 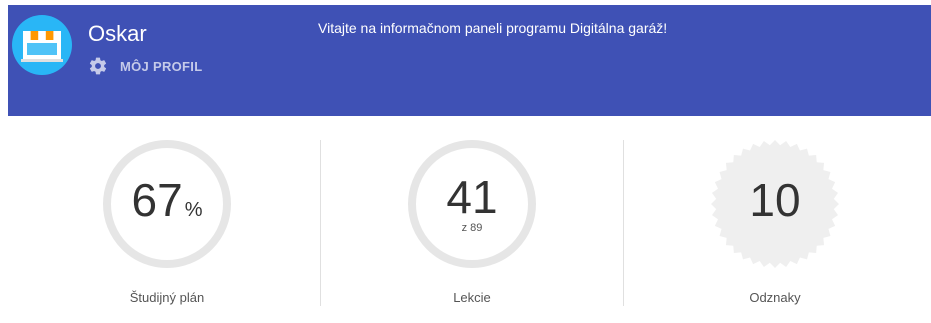 I want to click on gear-icon, so click(x=98, y=66).